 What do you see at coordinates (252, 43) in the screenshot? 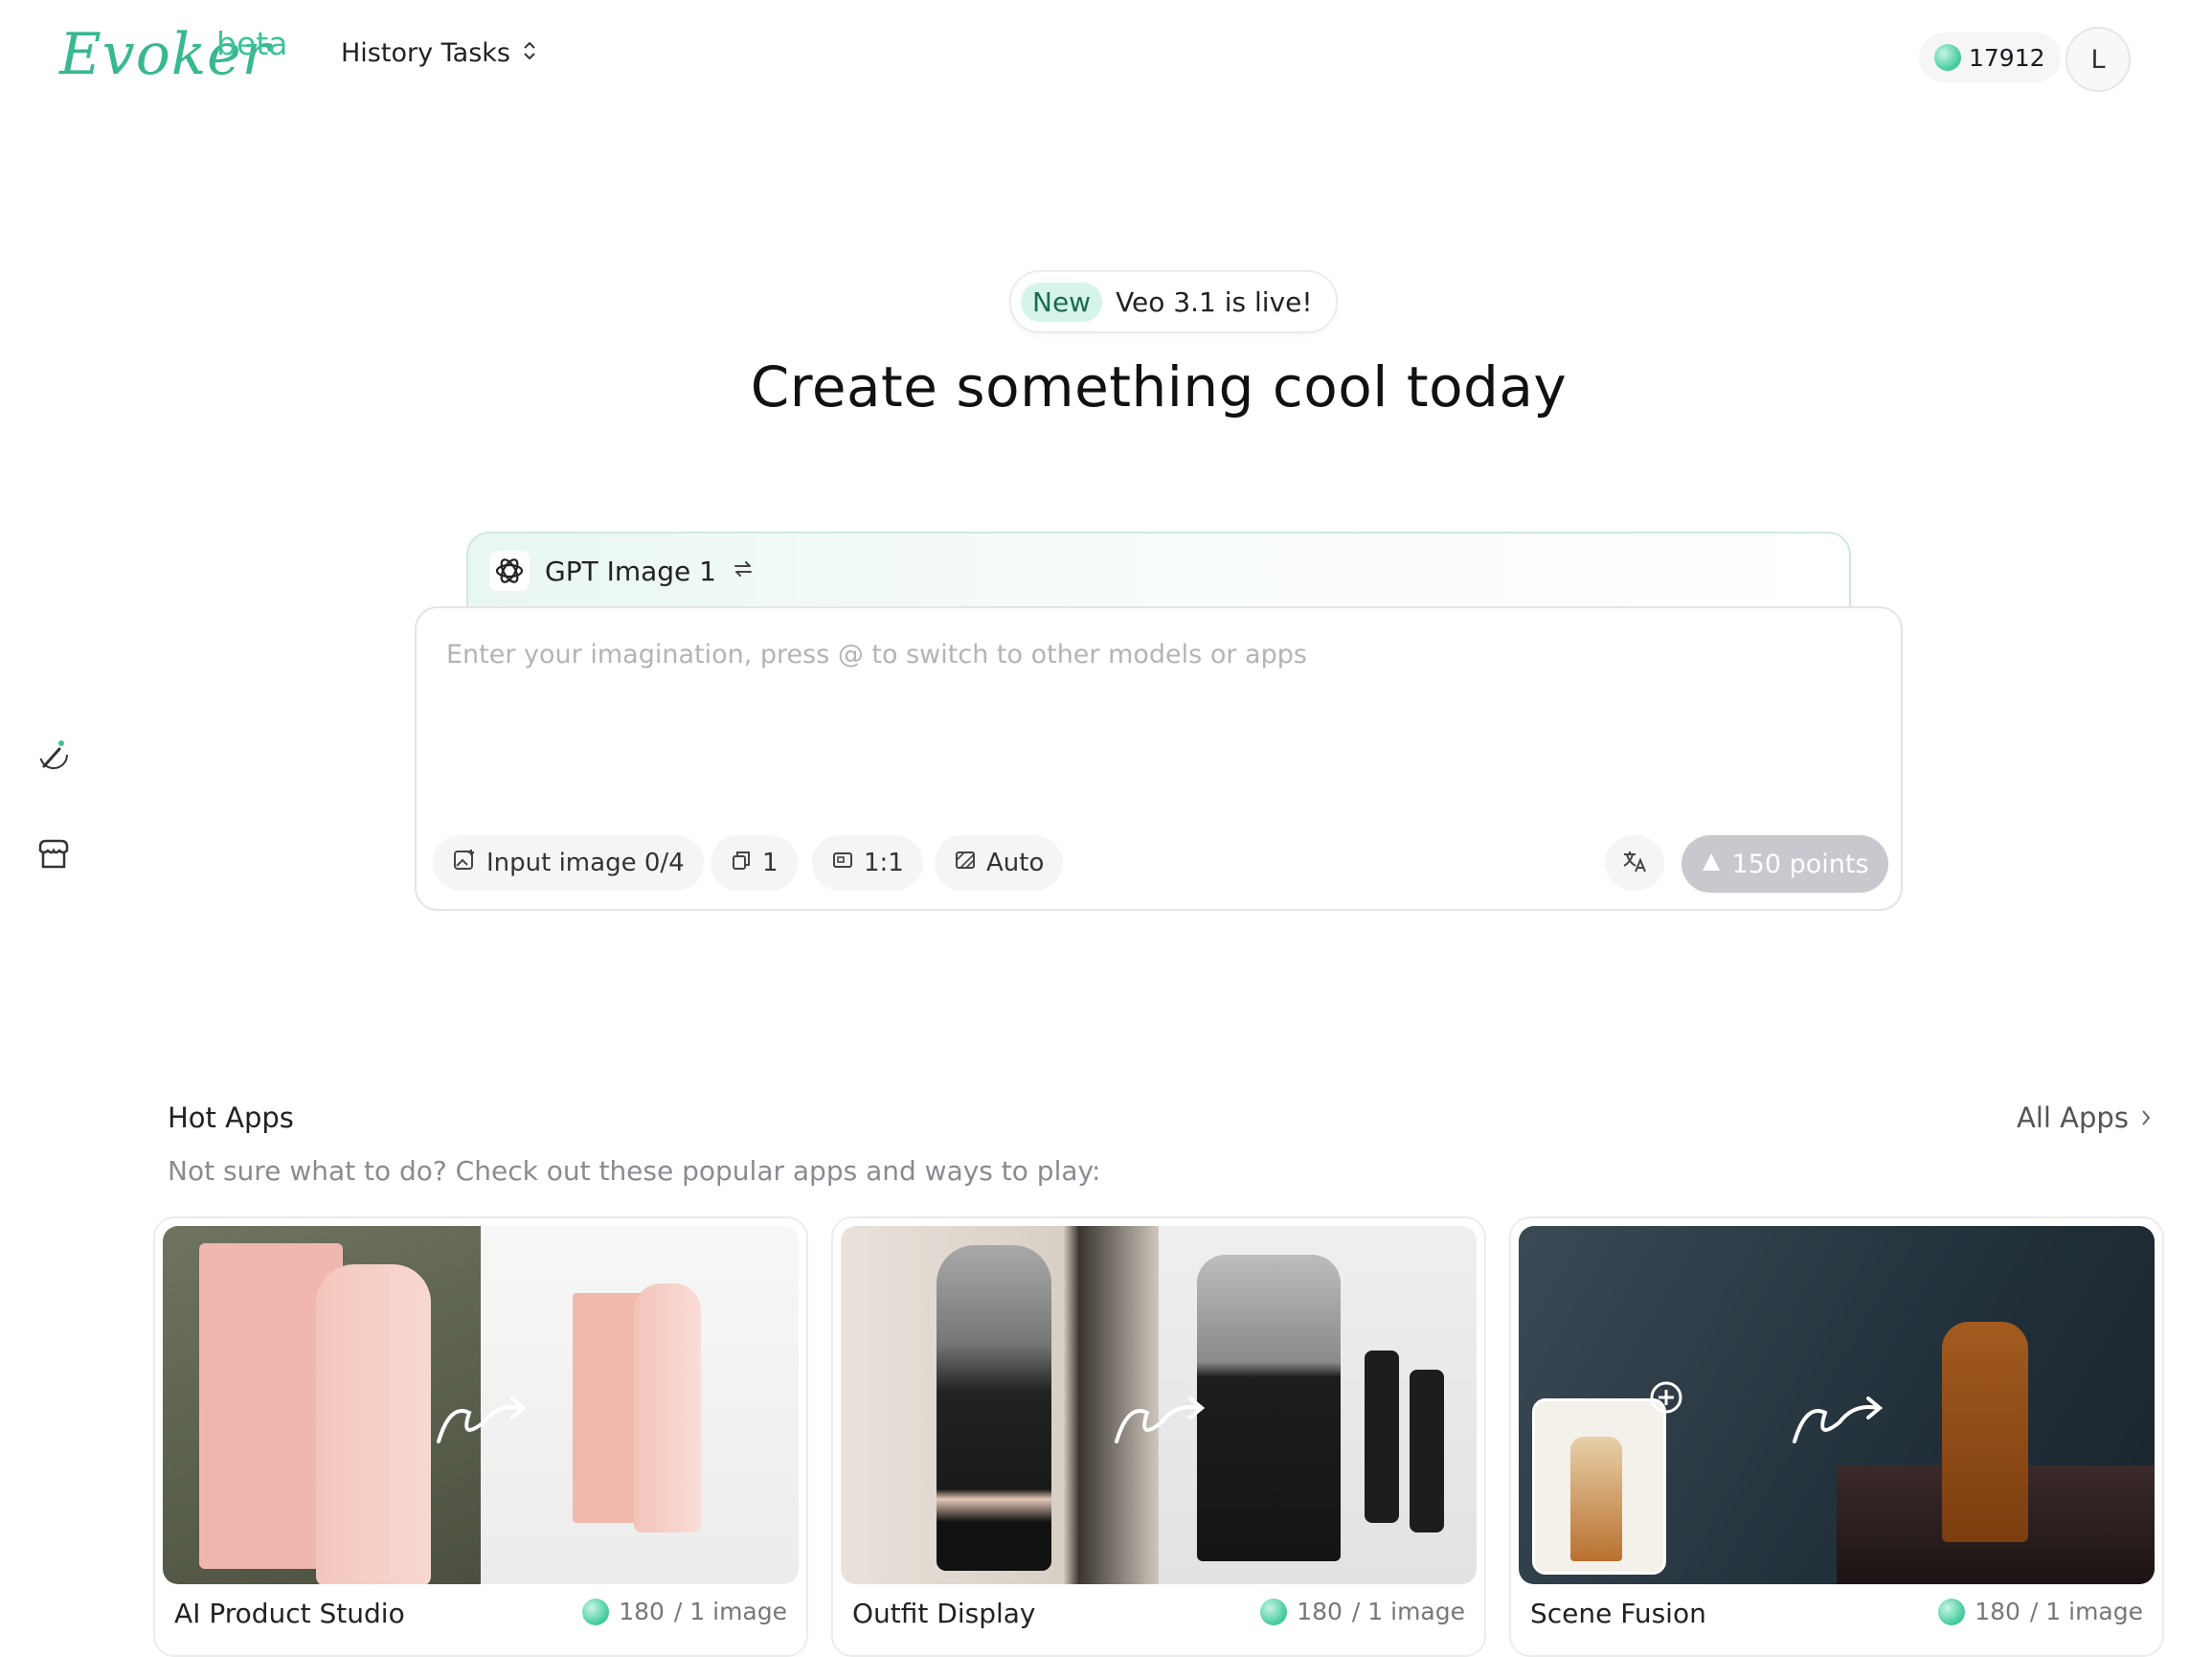
I see `beta-label: beta` at bounding box center [252, 43].